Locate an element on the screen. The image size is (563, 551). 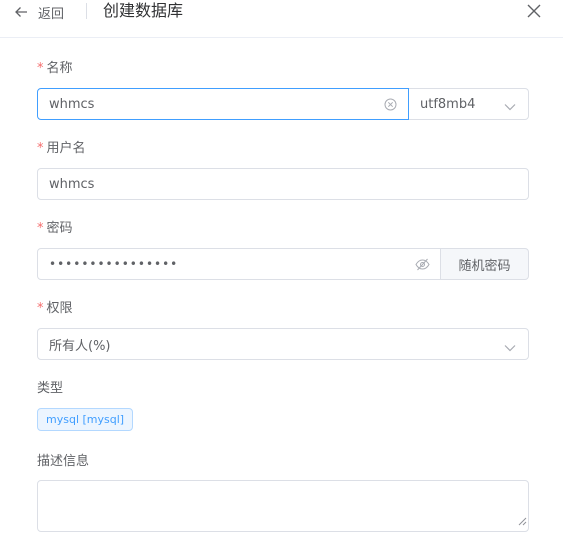
permission-value: 所有人(%) is located at coordinates (80, 346).